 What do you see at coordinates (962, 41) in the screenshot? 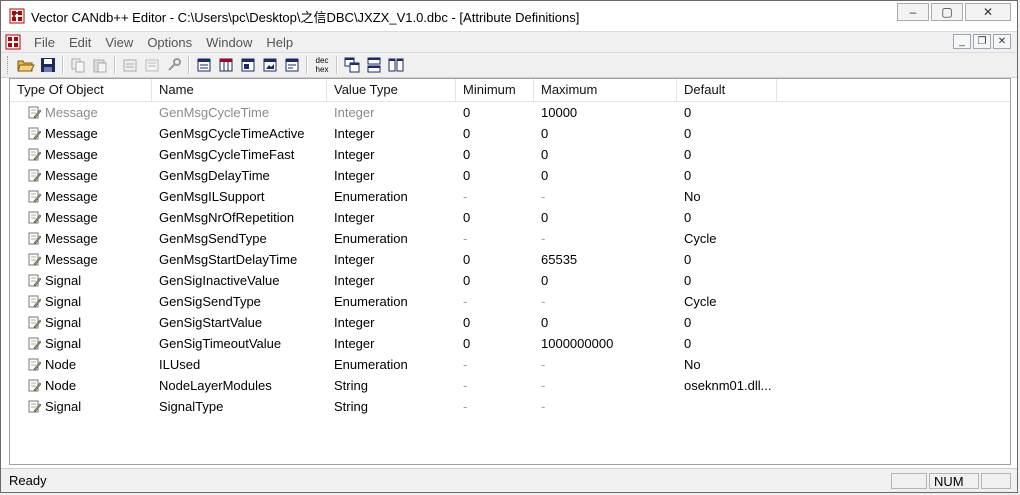
I see `mdi-minimize-button: _` at bounding box center [962, 41].